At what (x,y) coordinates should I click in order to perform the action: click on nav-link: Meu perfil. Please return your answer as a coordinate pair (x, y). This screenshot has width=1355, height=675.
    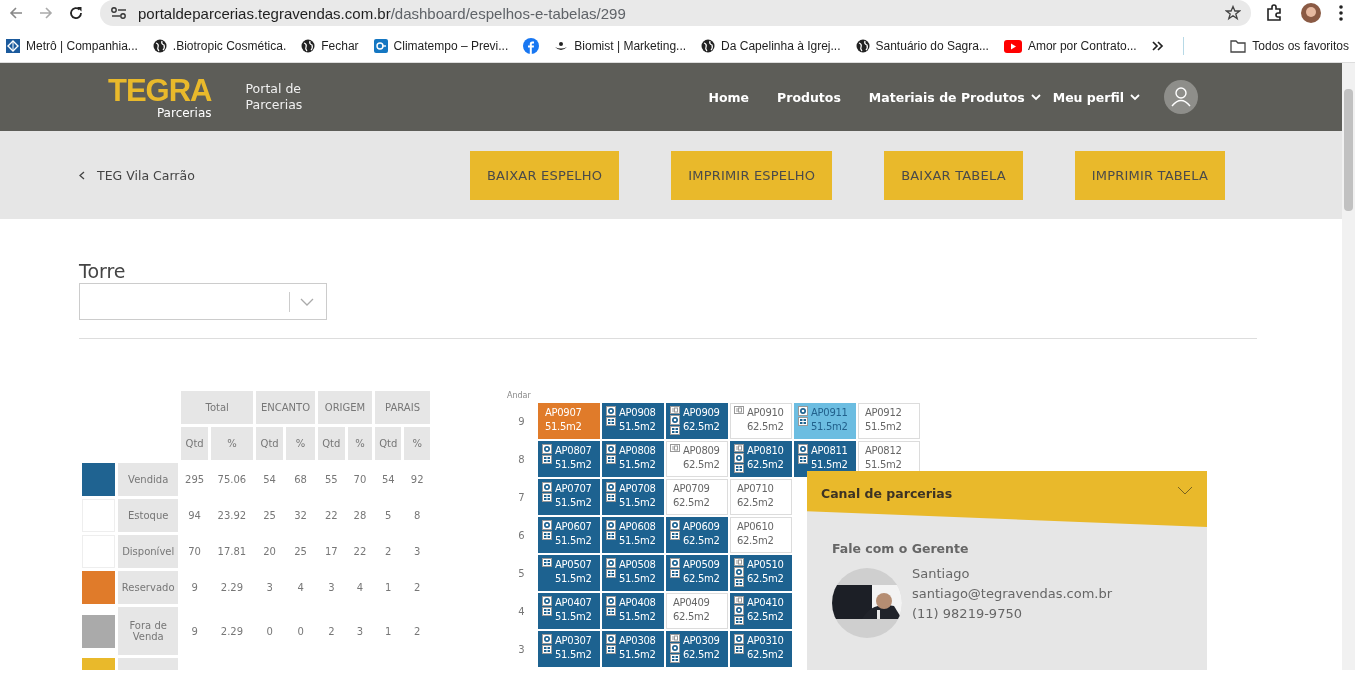
    Looking at the image, I should click on (1096, 97).